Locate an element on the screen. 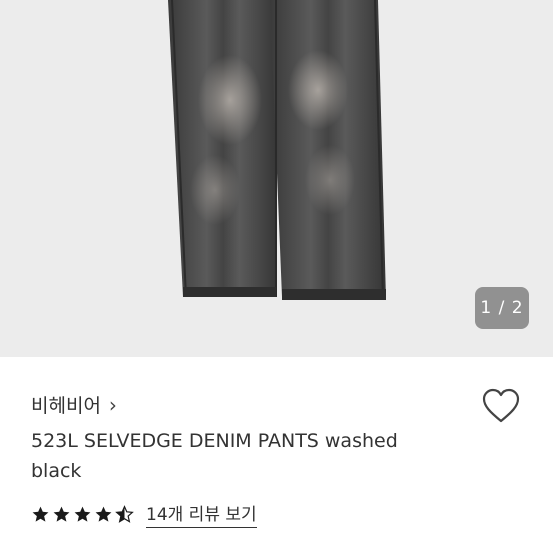 The width and height of the screenshot is (553, 553). image-page-counter: 1 / 2 is located at coordinates (502, 308).